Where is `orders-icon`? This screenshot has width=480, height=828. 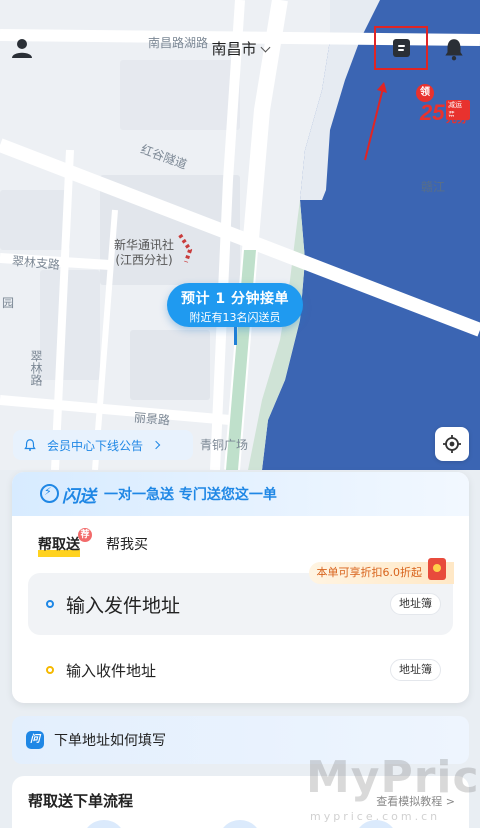 orders-icon is located at coordinates (401, 48).